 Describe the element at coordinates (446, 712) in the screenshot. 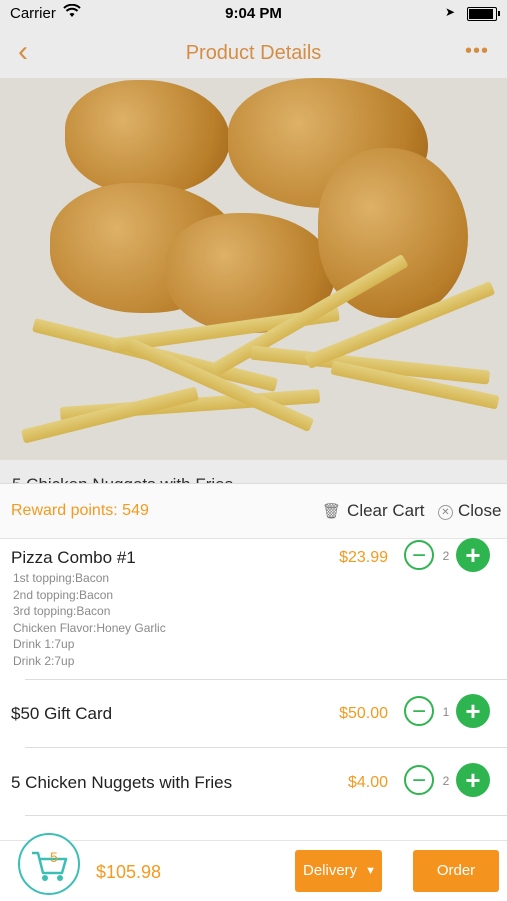

I see `item-quantity: 1` at that location.